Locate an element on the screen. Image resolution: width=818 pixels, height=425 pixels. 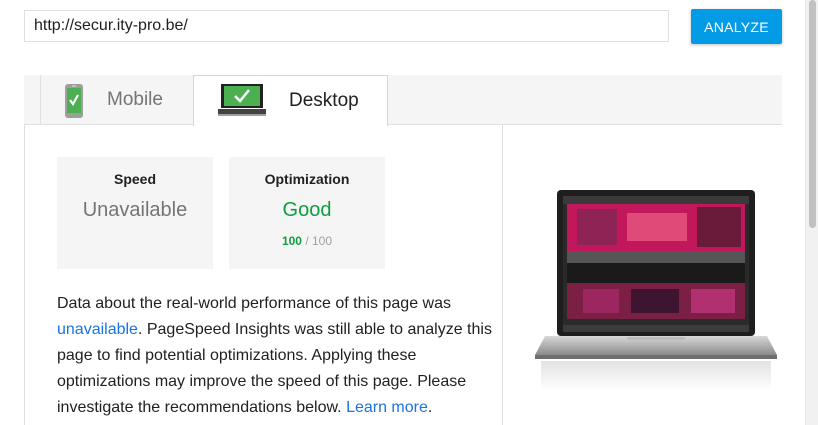
tab-desktop: Desktop is located at coordinates (290, 100).